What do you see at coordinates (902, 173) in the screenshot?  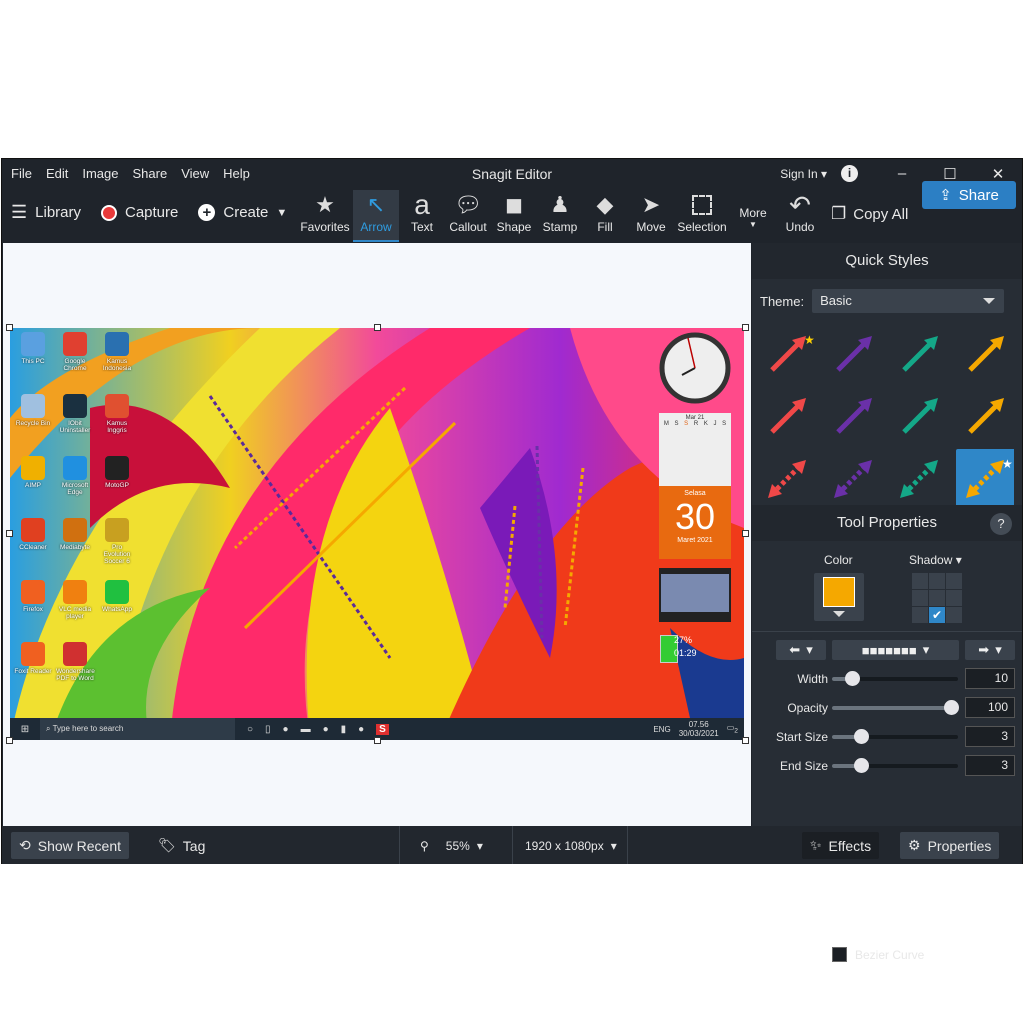 I see `minimize-button: –` at bounding box center [902, 173].